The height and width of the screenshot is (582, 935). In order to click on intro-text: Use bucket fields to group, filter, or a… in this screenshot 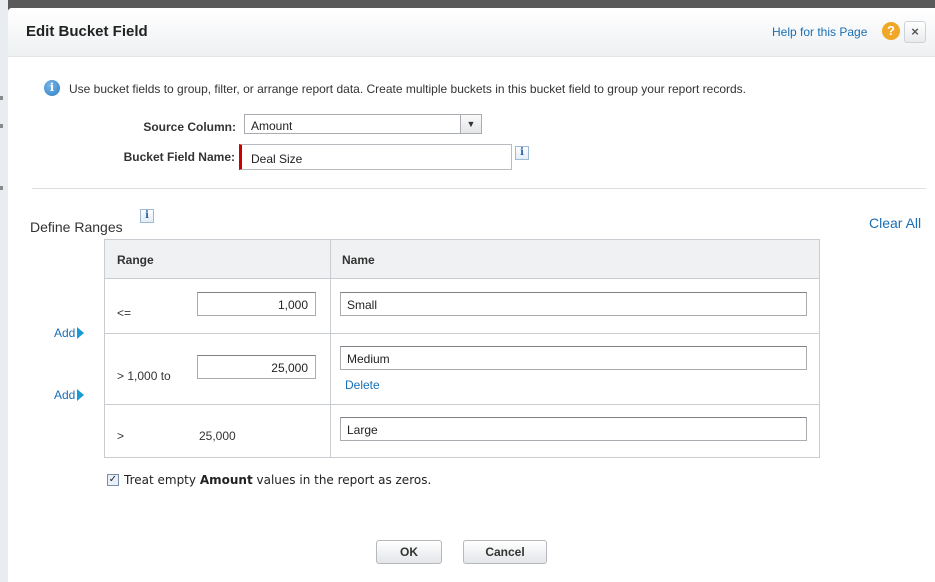, I will do `click(408, 89)`.